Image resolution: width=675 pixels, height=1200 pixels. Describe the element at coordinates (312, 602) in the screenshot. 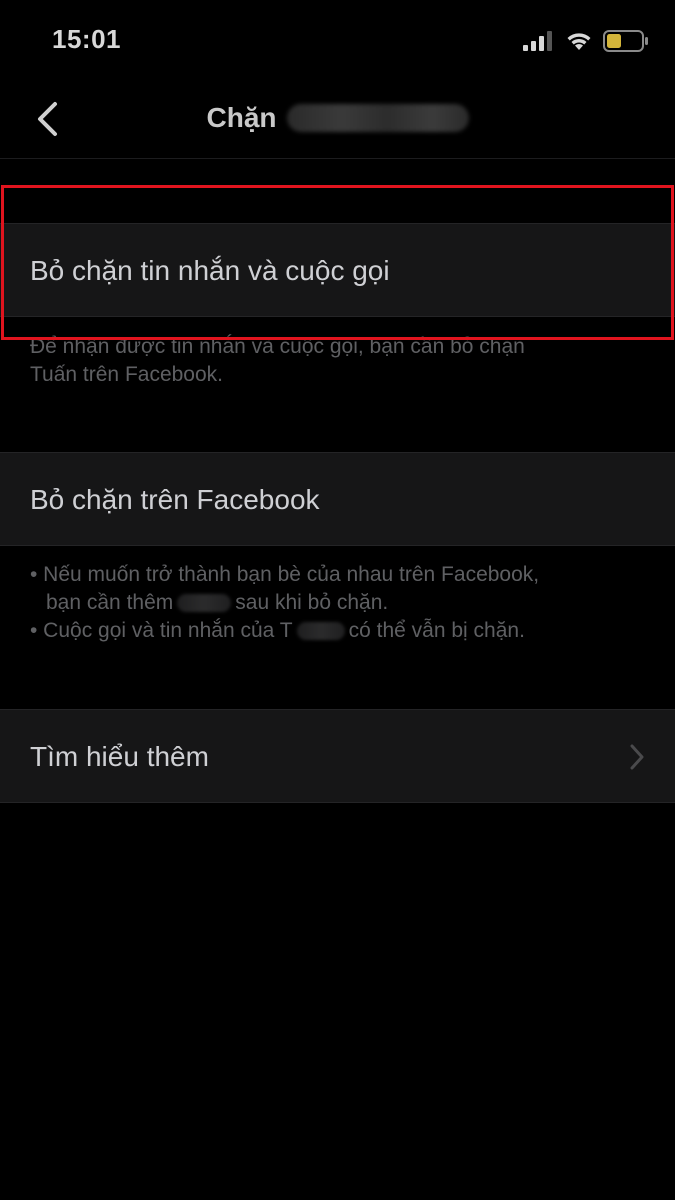

I see `bullet-1-line-2-end: sau khi bỏ chặn.` at that location.